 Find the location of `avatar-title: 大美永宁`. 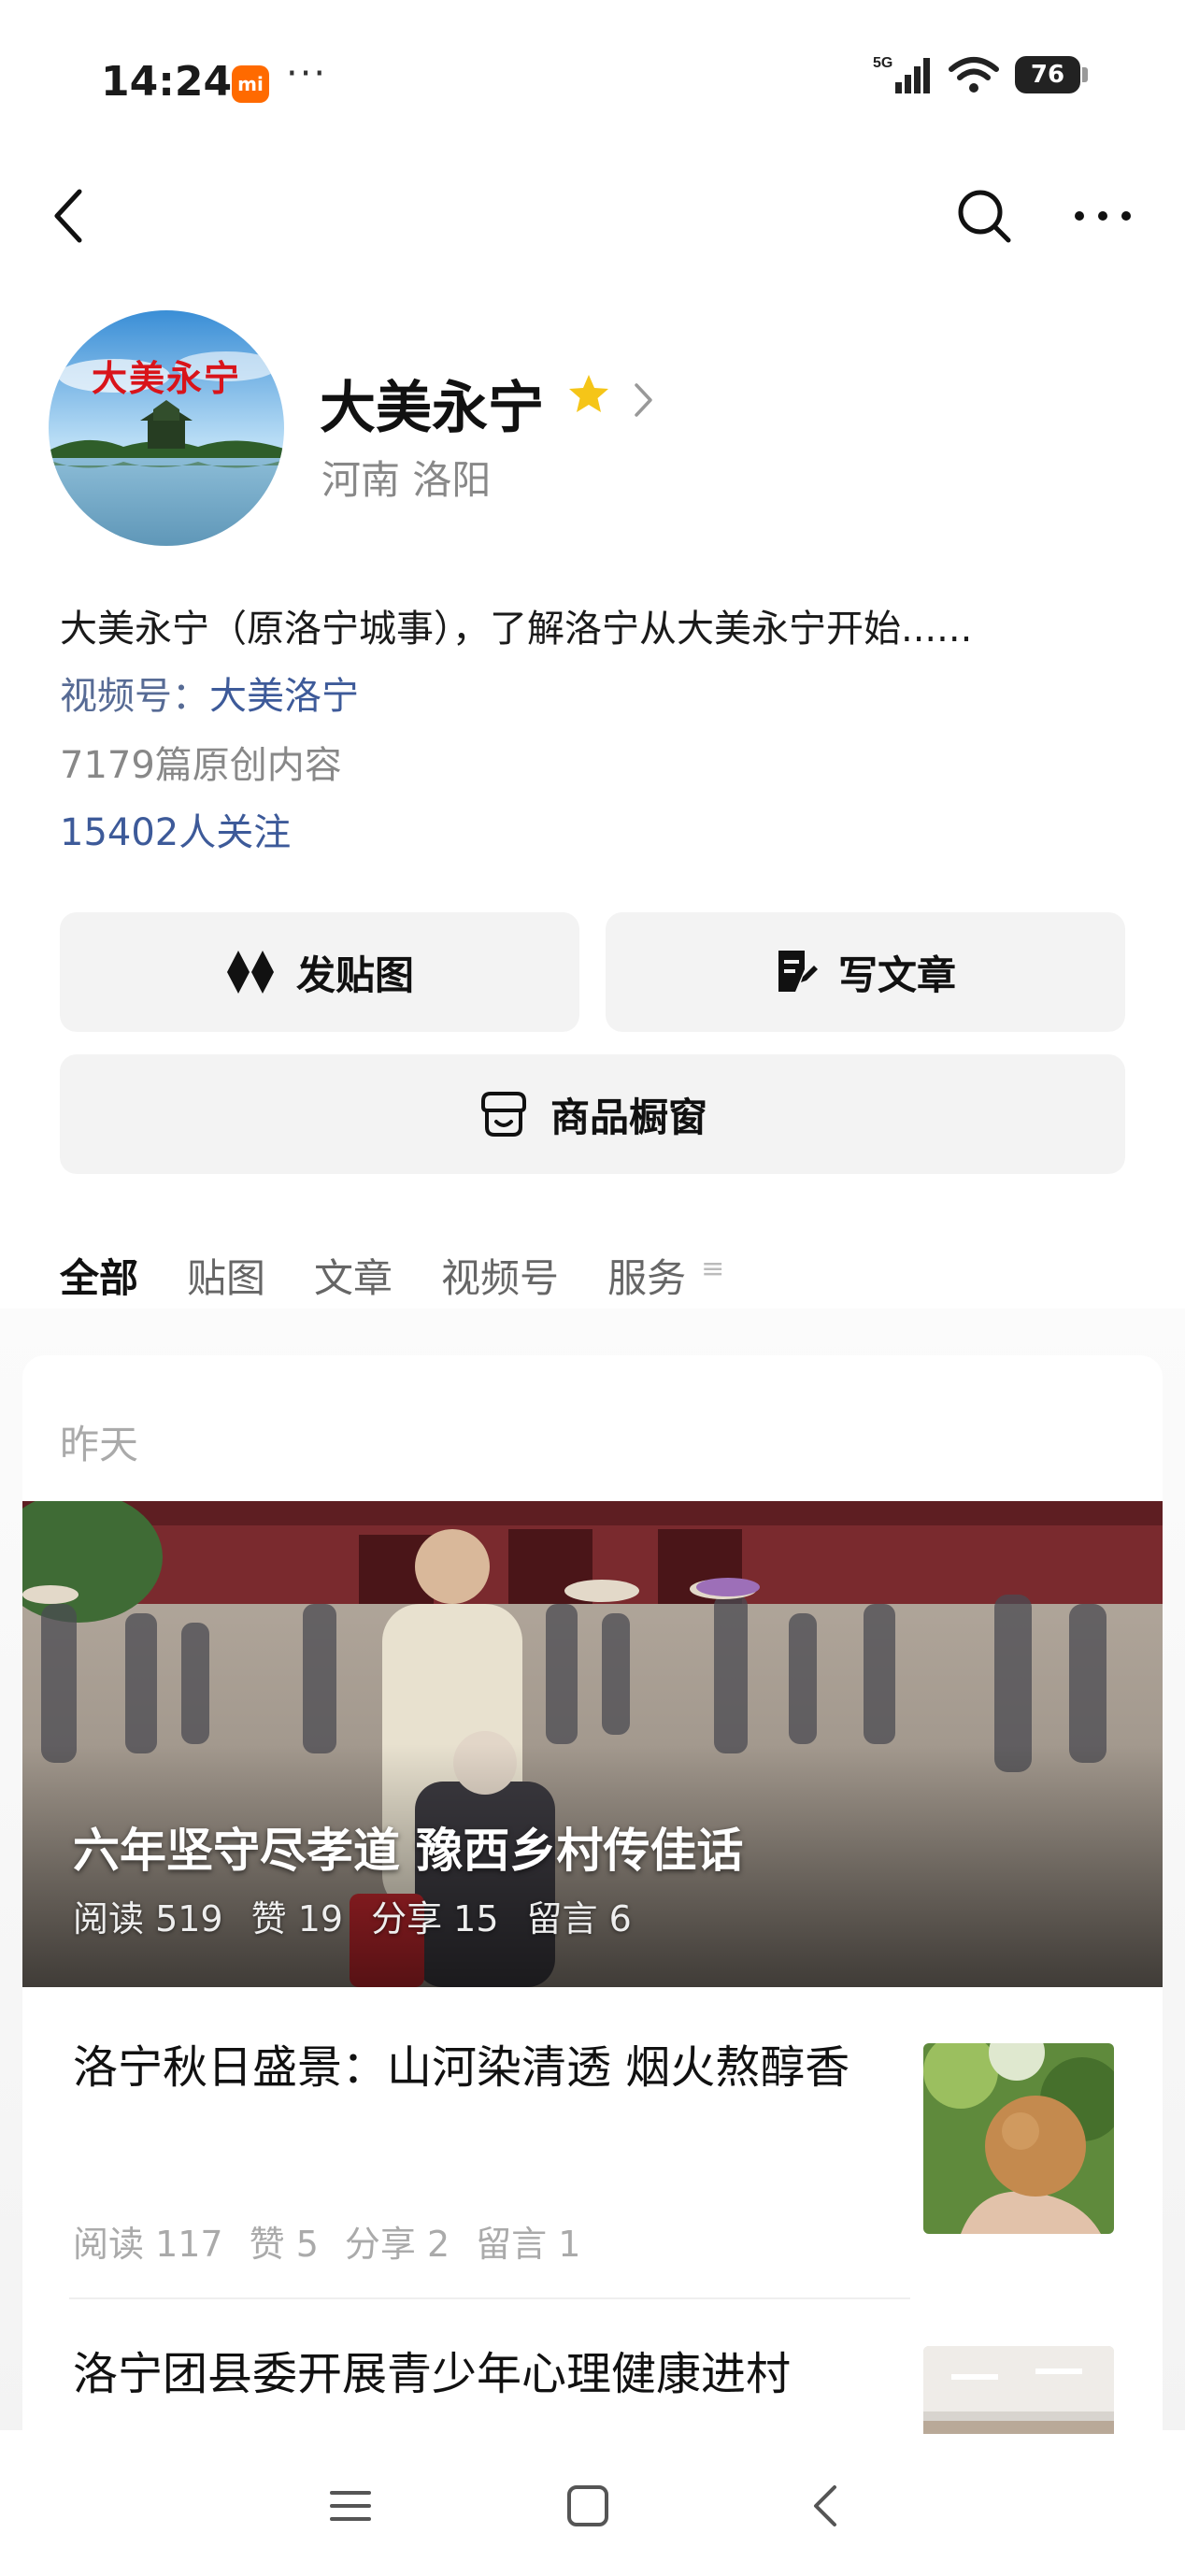

avatar-title: 大美永宁 is located at coordinates (166, 378).